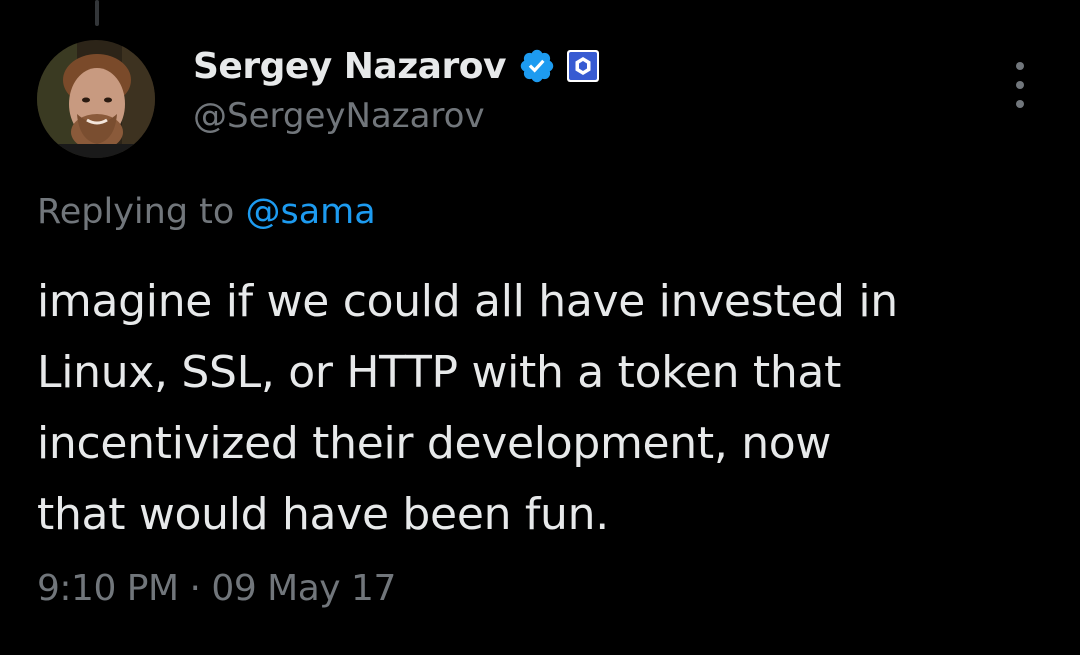 This screenshot has width=1080, height=655. What do you see at coordinates (339, 116) in the screenshot?
I see `author-handle: @SergeyNazarov` at bounding box center [339, 116].